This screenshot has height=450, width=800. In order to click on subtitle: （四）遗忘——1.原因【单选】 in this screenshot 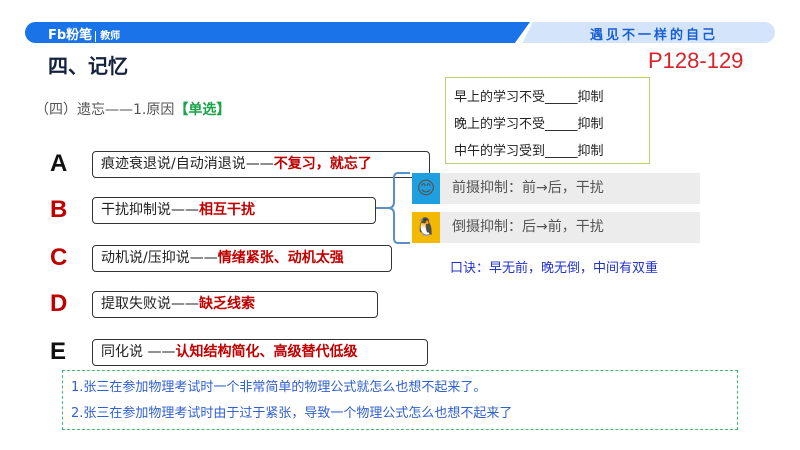, I will do `click(133, 110)`.